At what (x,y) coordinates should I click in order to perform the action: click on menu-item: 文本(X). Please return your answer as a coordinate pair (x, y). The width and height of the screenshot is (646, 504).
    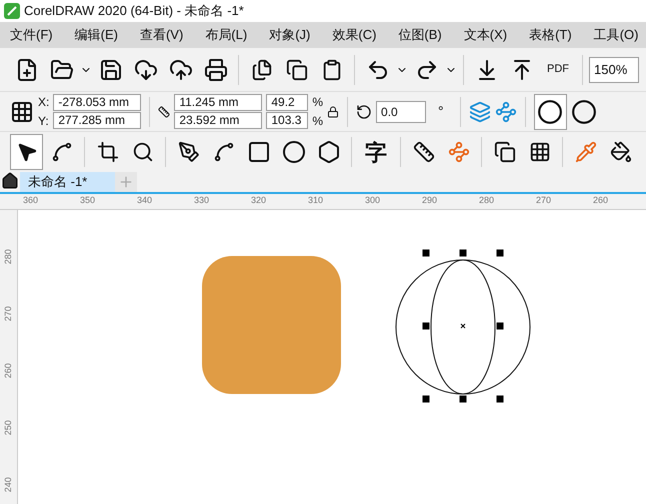
    Looking at the image, I should click on (486, 35).